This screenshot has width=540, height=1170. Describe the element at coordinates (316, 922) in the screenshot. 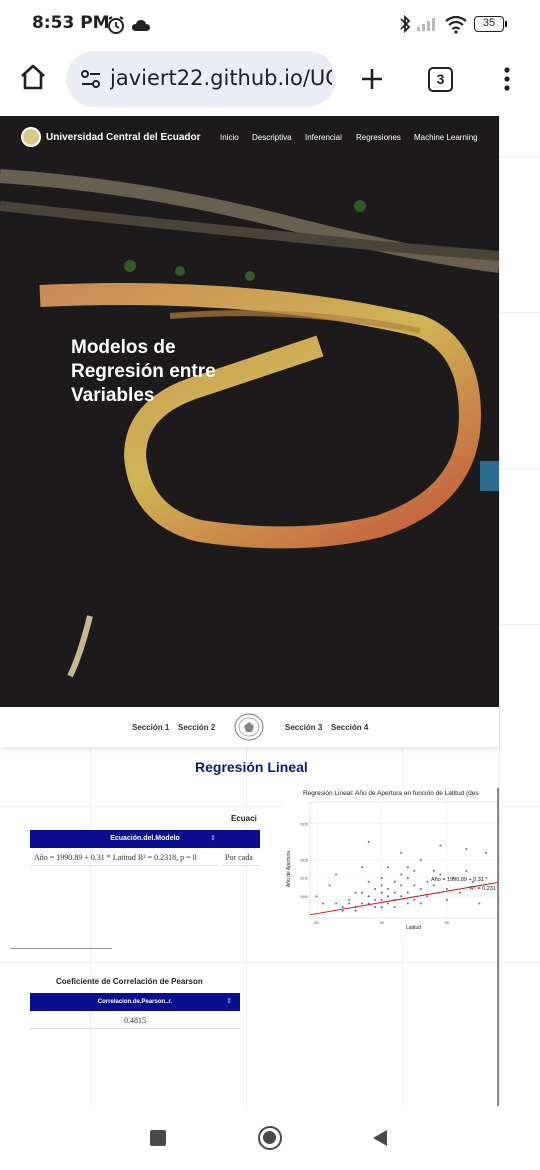

I see `x-tick-label: 30` at that location.